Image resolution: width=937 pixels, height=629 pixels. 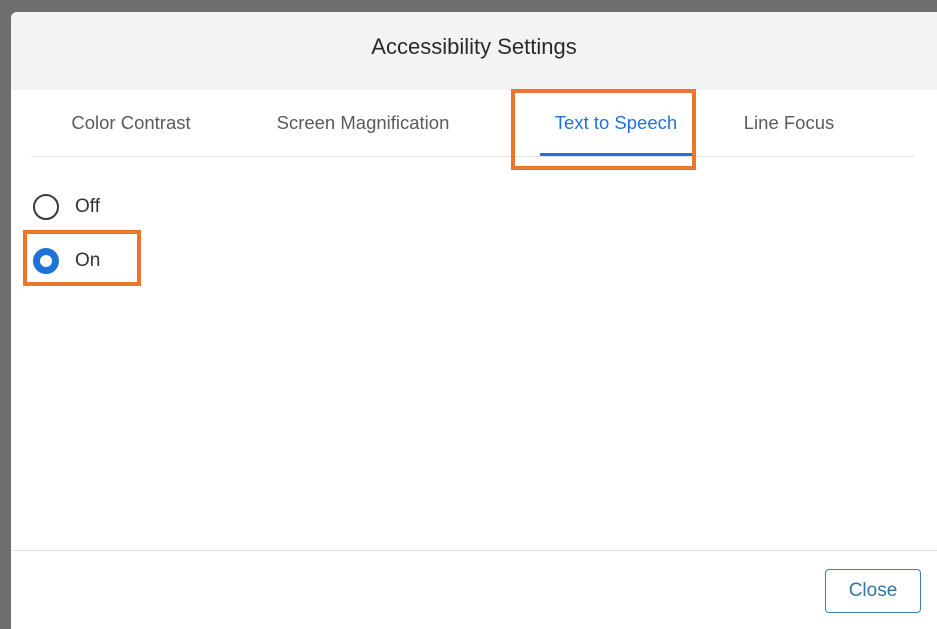 I want to click on tab-screen-magnification: Screen Magnification, so click(x=363, y=123).